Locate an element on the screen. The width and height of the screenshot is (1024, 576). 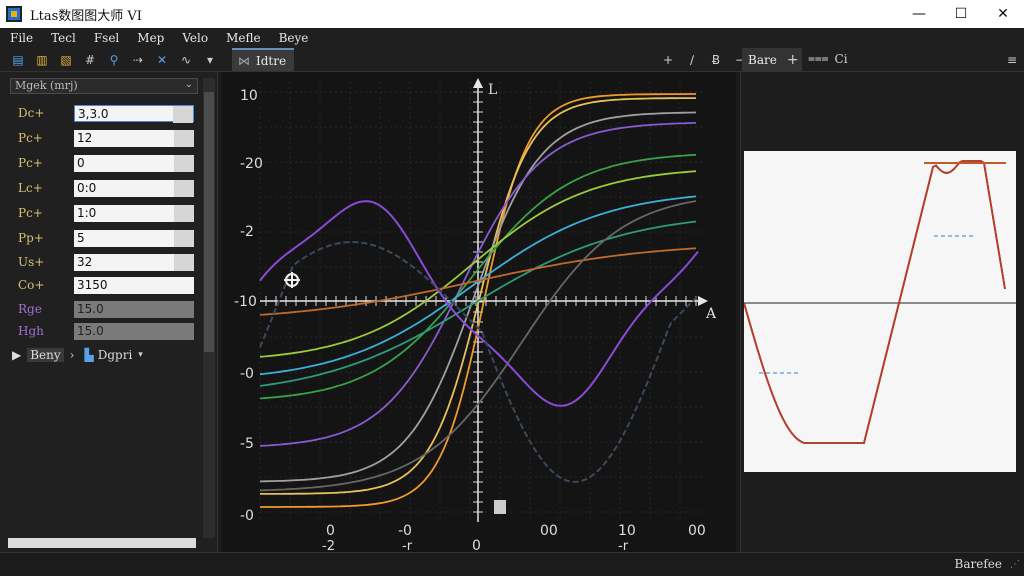
line-tool-icon: ∕ is located at coordinates (692, 60).